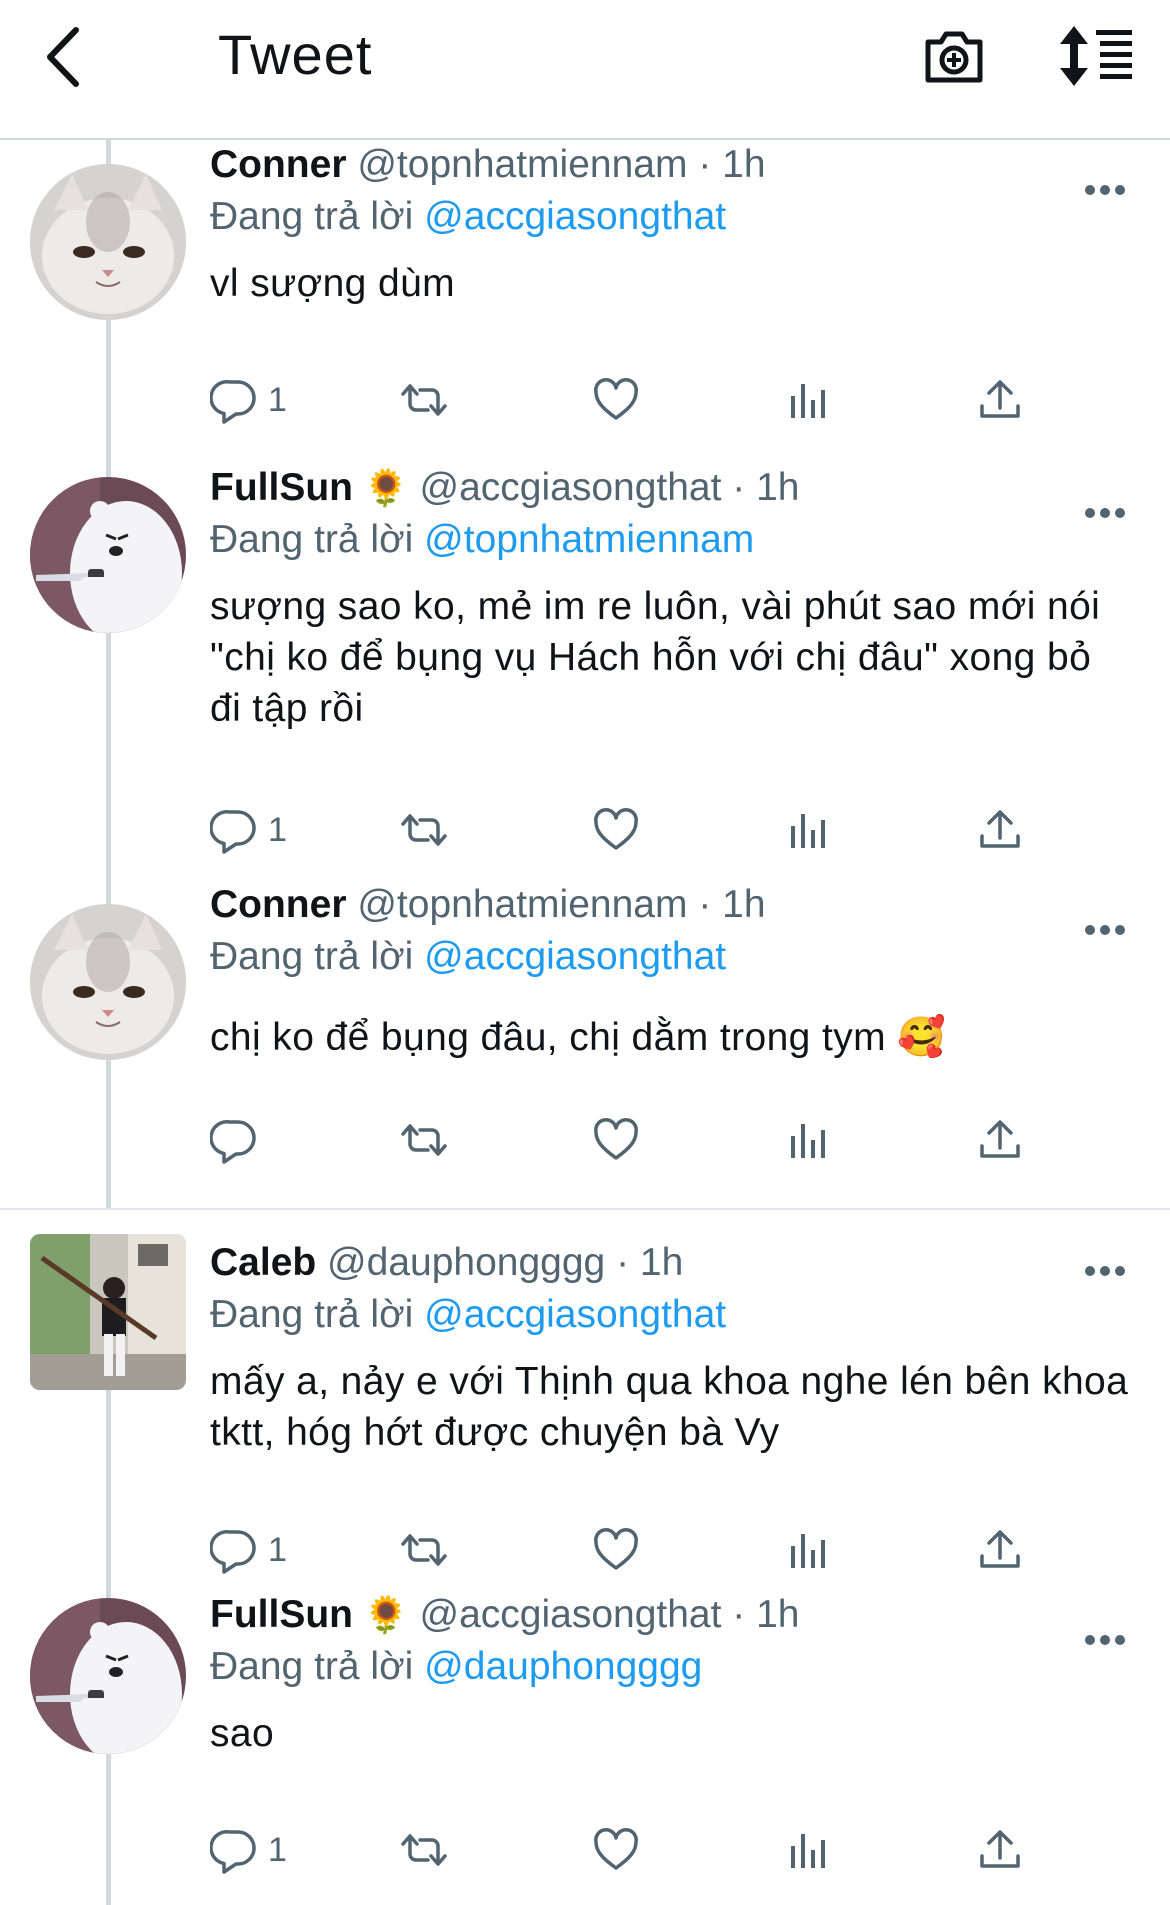 The width and height of the screenshot is (1170, 1905). What do you see at coordinates (1097, 56) in the screenshot?
I see `sort-order-icon` at bounding box center [1097, 56].